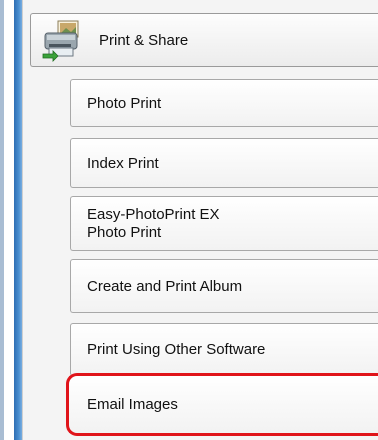 The height and width of the screenshot is (440, 378). What do you see at coordinates (132, 404) in the screenshot?
I see `email-images-label: Email Images` at bounding box center [132, 404].